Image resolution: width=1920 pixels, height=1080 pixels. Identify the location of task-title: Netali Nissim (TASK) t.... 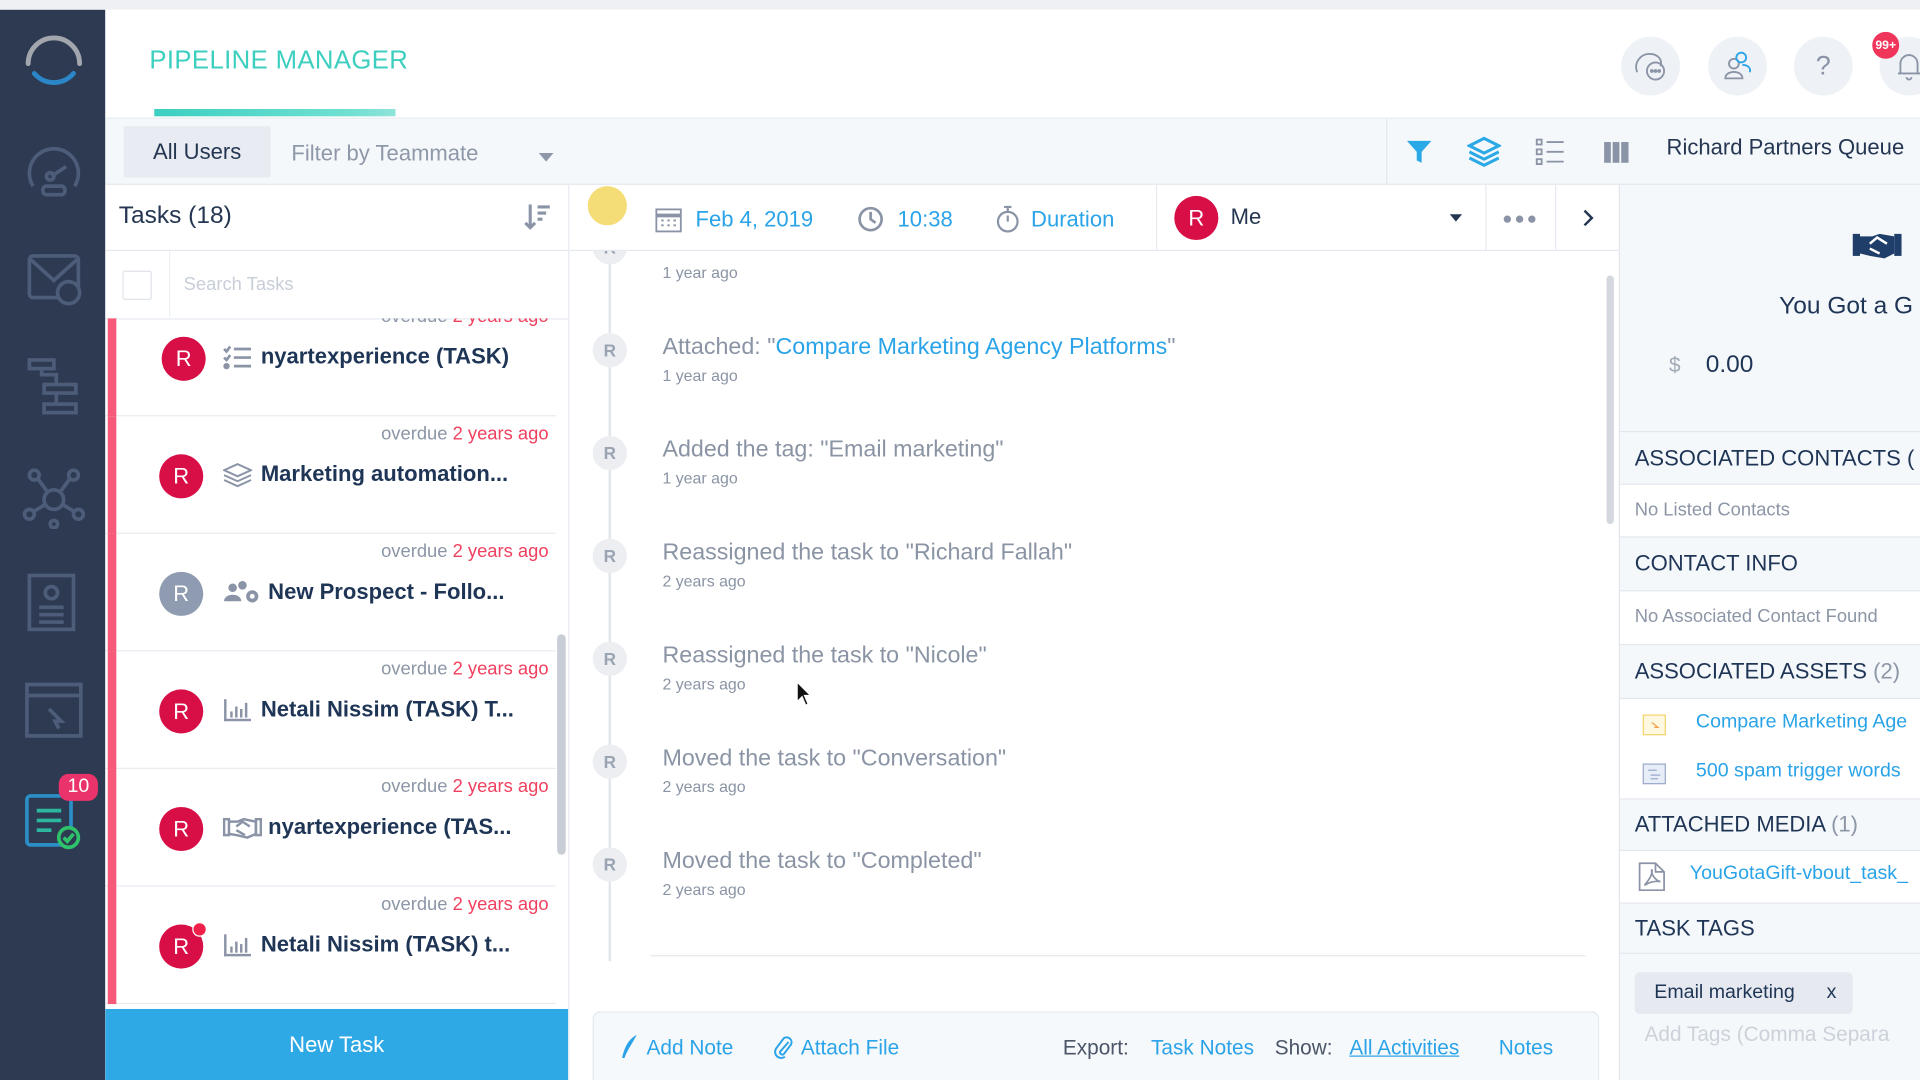
(385, 944).